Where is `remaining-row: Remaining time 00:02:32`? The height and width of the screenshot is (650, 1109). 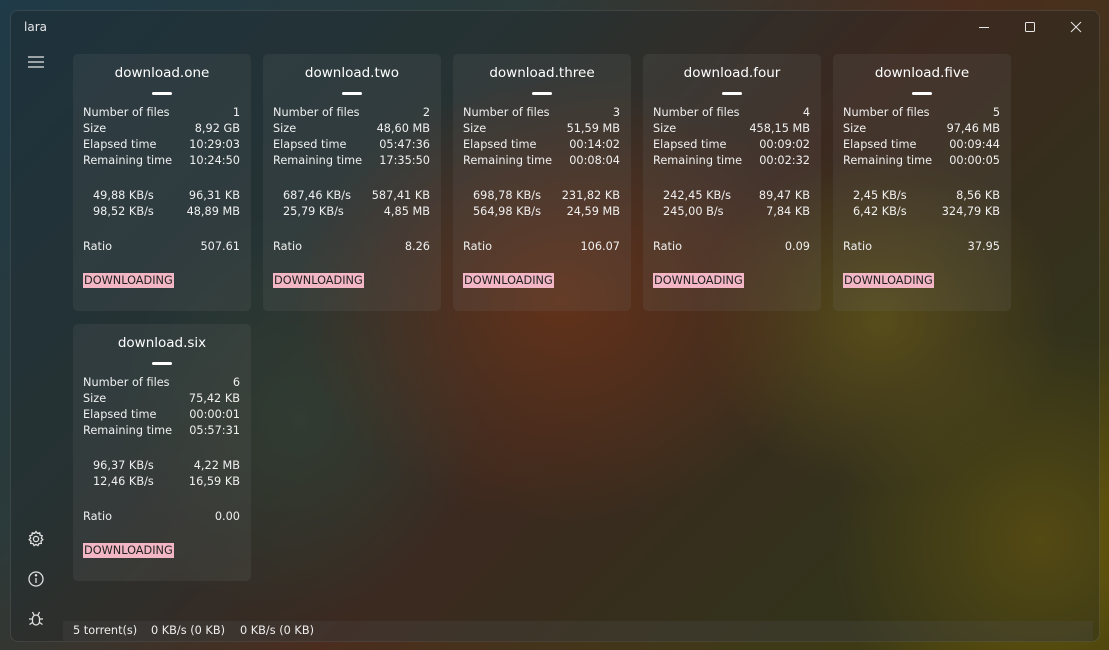 remaining-row: Remaining time 00:02:32 is located at coordinates (731, 160).